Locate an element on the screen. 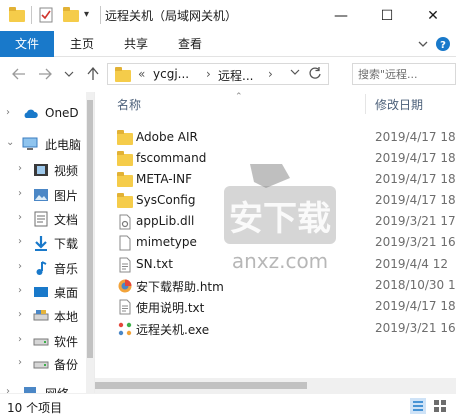 This screenshot has width=456, height=418. search-input is located at coordinates (393, 74).